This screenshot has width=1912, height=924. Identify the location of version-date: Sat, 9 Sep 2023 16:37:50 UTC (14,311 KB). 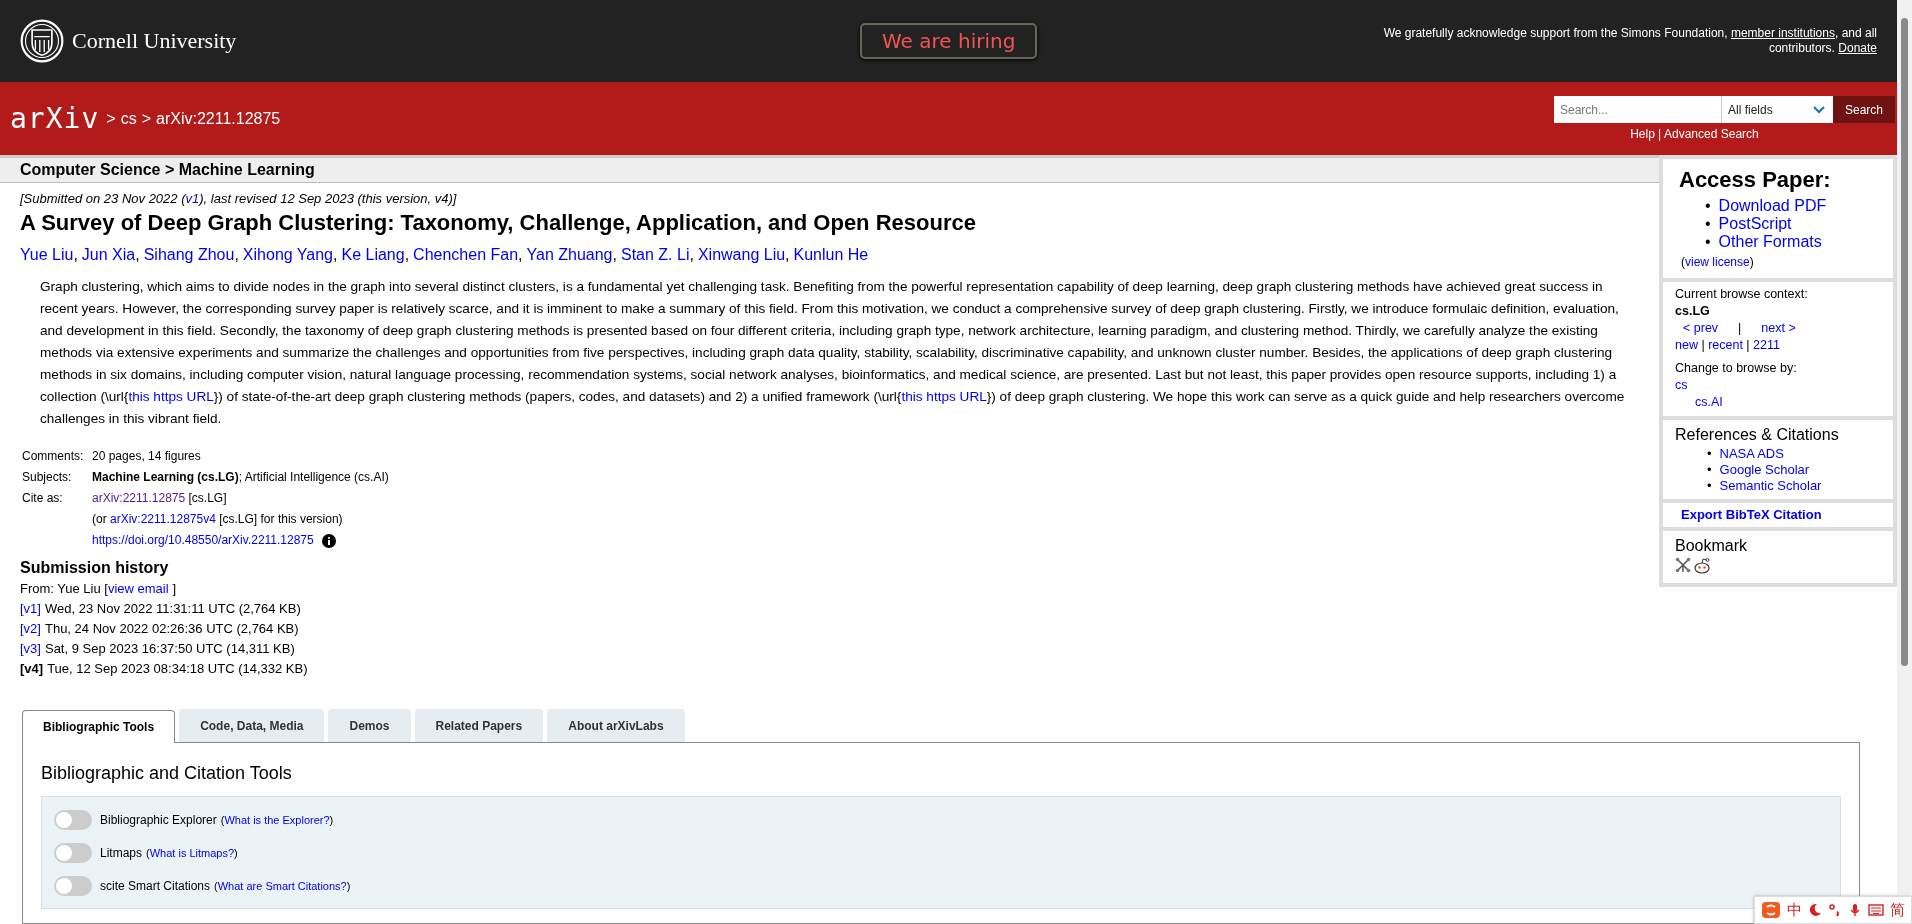
(169, 648).